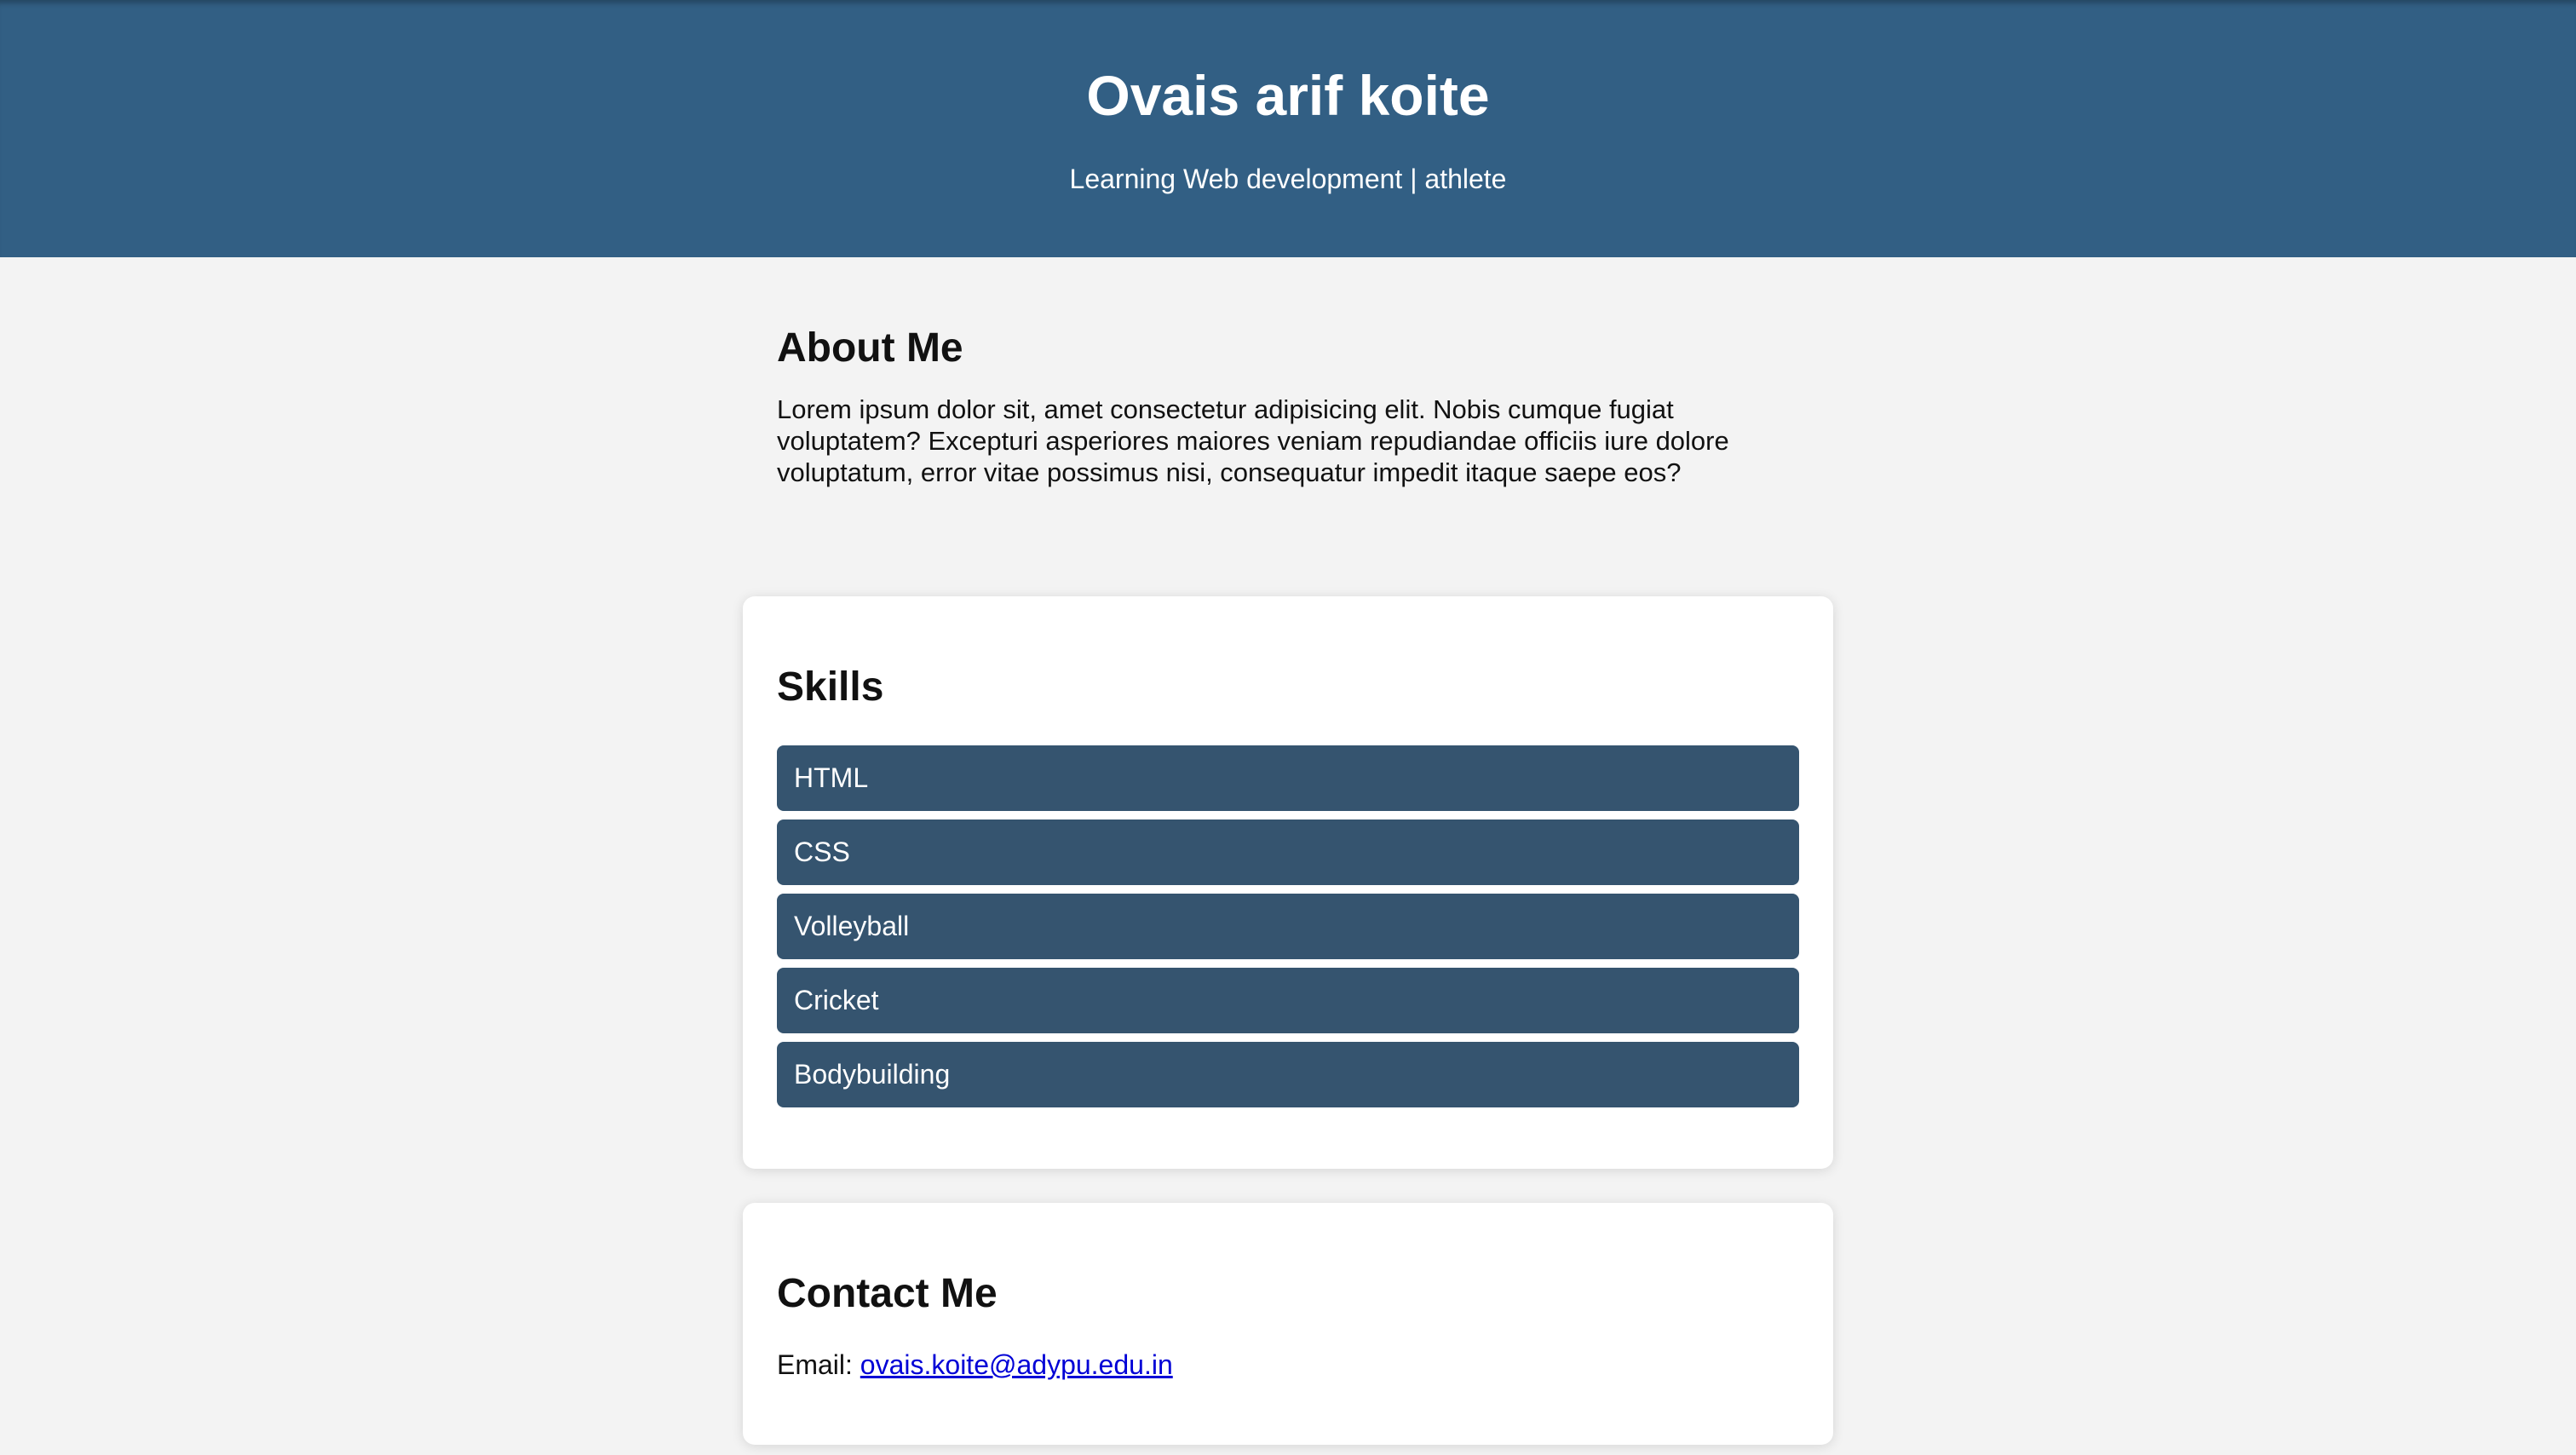 Image resolution: width=2576 pixels, height=1455 pixels. What do you see at coordinates (870, 348) in the screenshot?
I see `about-heading: About Me` at bounding box center [870, 348].